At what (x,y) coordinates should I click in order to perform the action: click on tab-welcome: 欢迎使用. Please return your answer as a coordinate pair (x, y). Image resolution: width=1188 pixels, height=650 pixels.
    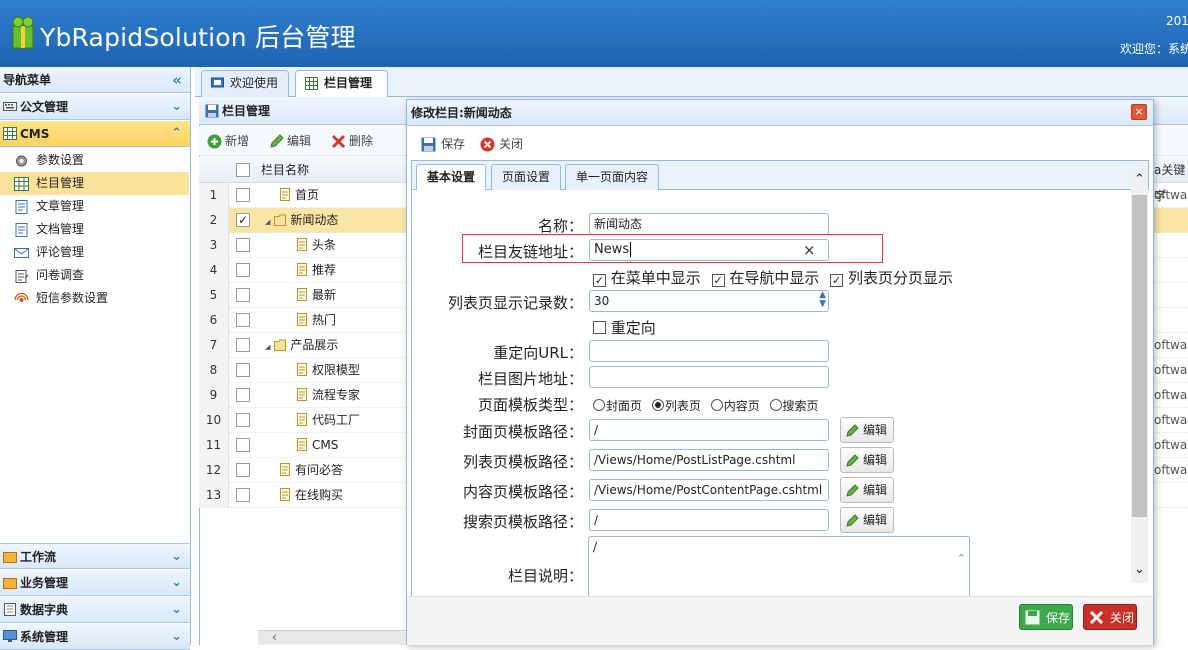
    Looking at the image, I should click on (245, 83).